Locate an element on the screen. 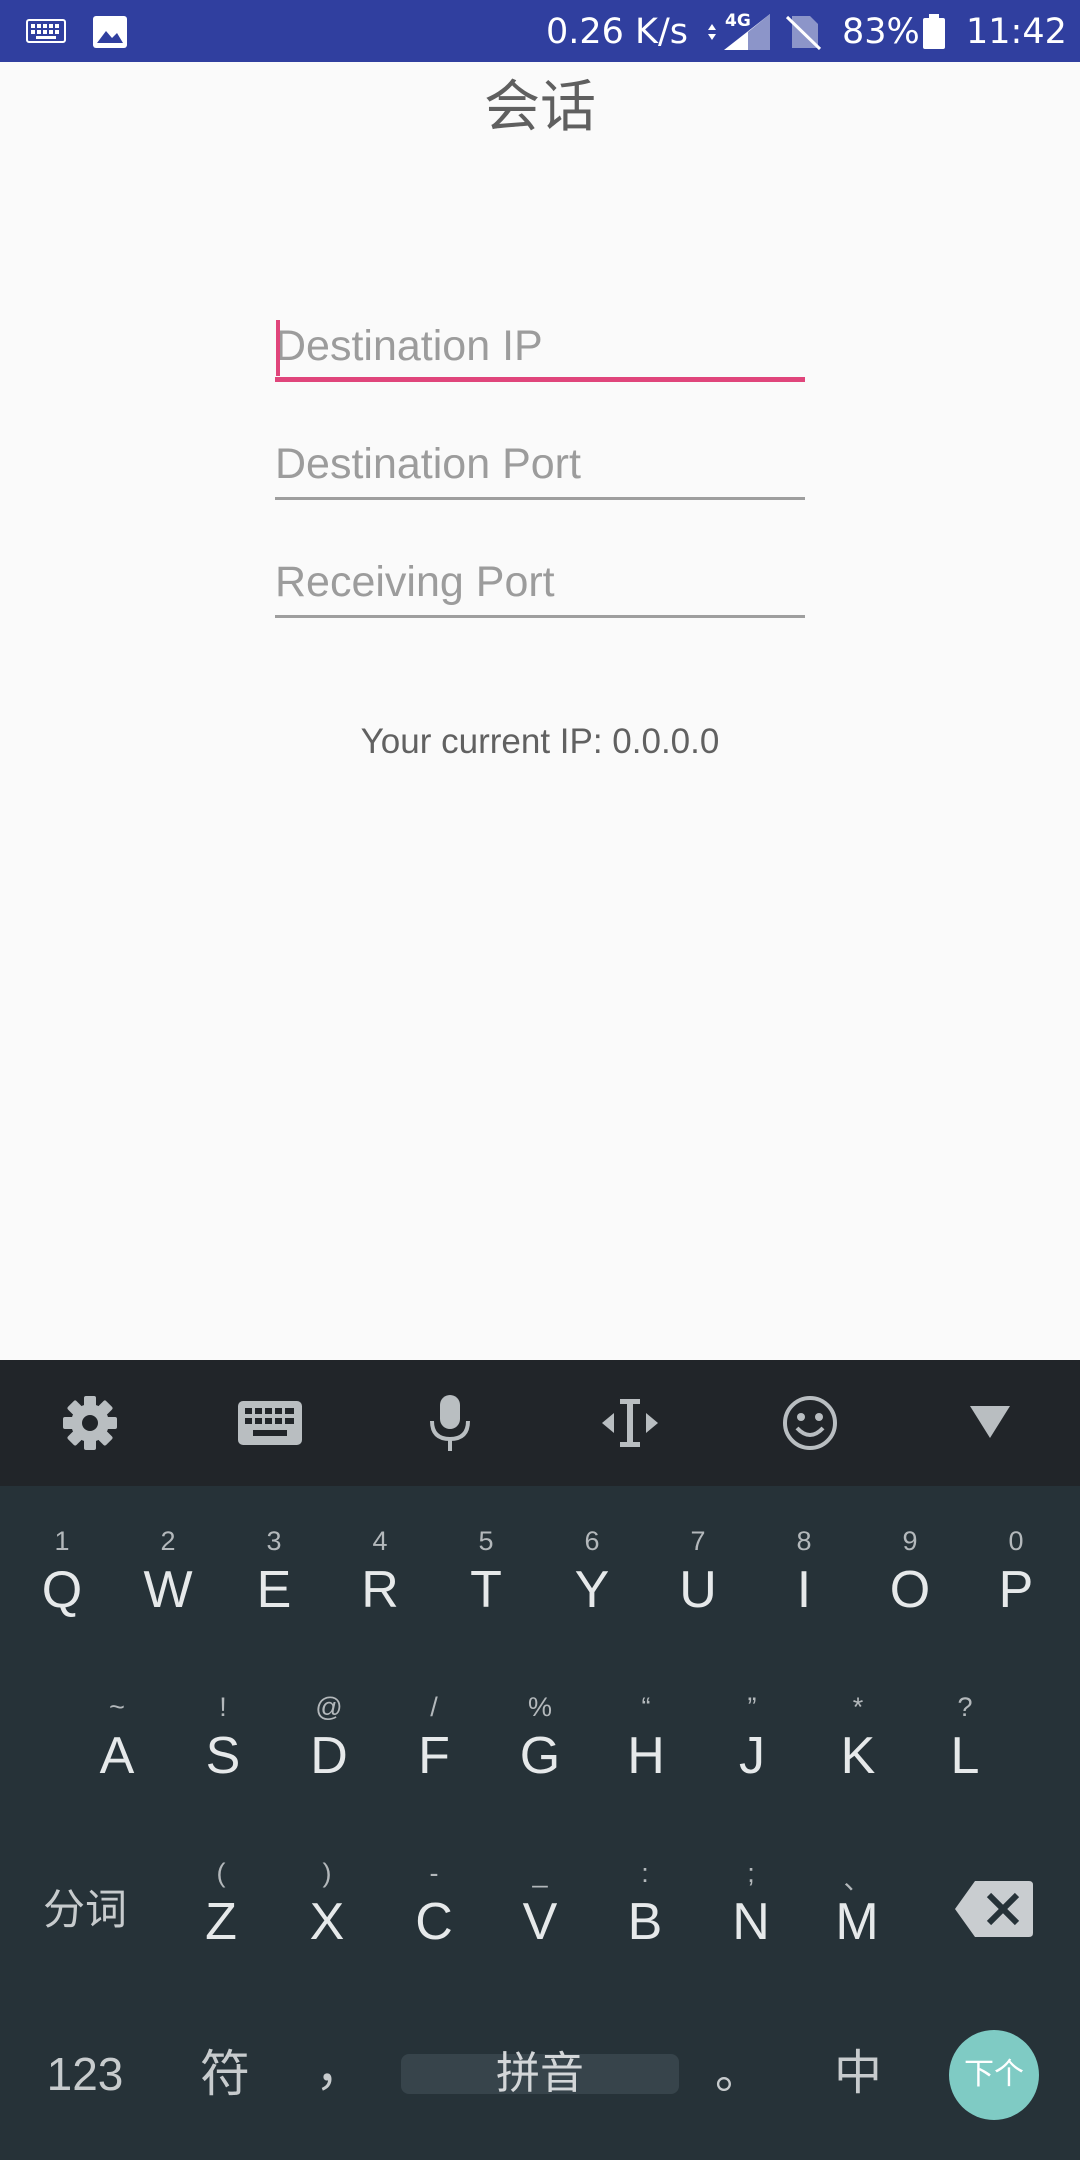  key-i: 8I is located at coordinates (804, 1577).